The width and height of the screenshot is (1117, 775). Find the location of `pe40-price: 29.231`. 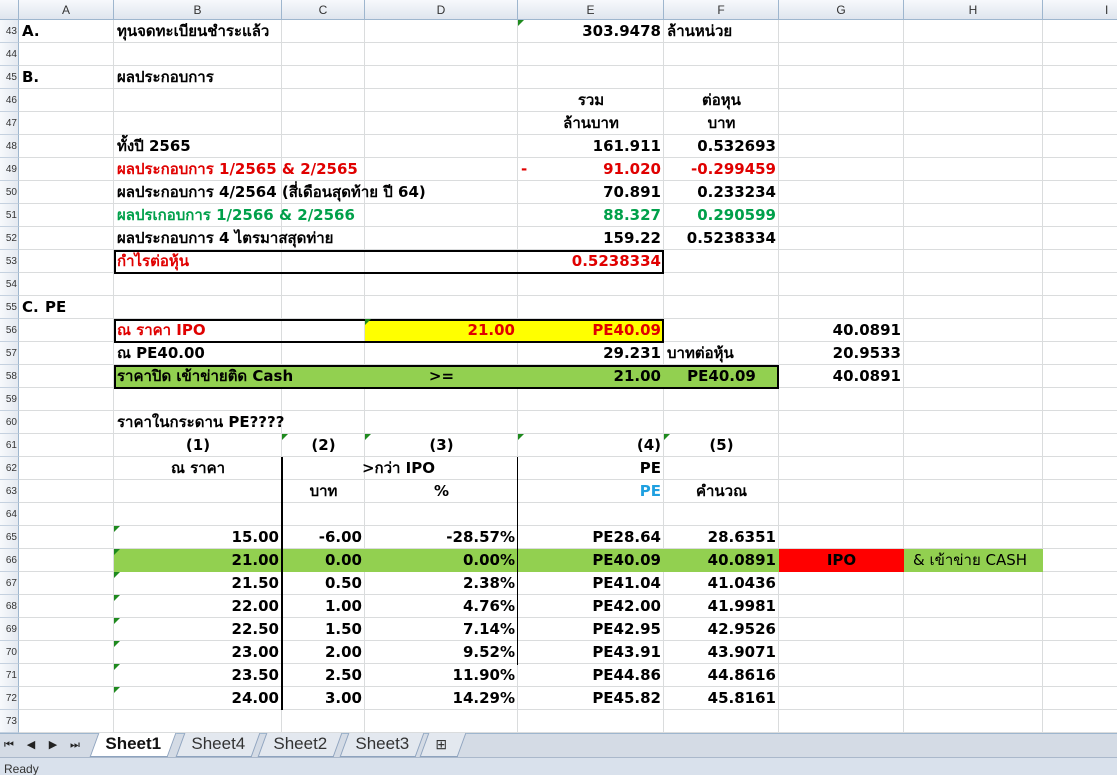

pe40-price: 29.231 is located at coordinates (591, 353).